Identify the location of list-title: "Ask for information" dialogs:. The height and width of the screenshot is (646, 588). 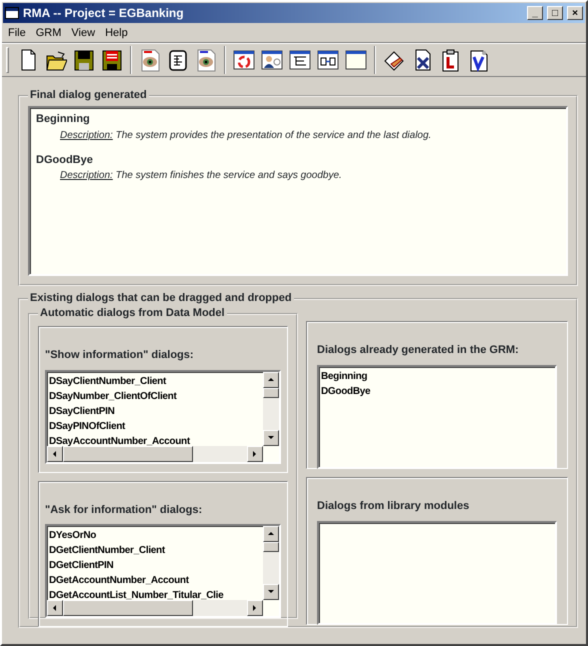
(124, 510).